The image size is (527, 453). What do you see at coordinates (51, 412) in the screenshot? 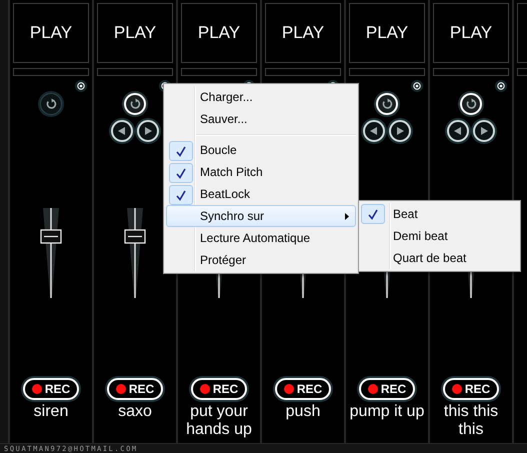
I see `track-name: siren` at bounding box center [51, 412].